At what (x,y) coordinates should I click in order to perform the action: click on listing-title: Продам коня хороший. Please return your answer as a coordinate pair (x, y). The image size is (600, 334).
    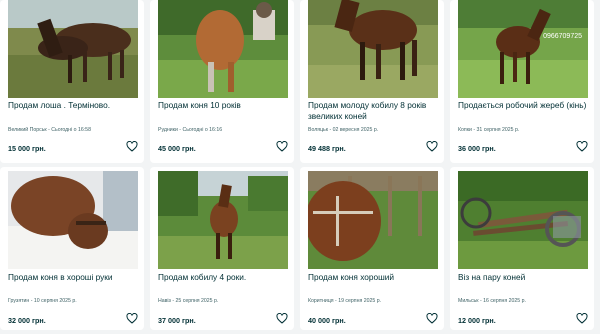
    Looking at the image, I should click on (373, 277).